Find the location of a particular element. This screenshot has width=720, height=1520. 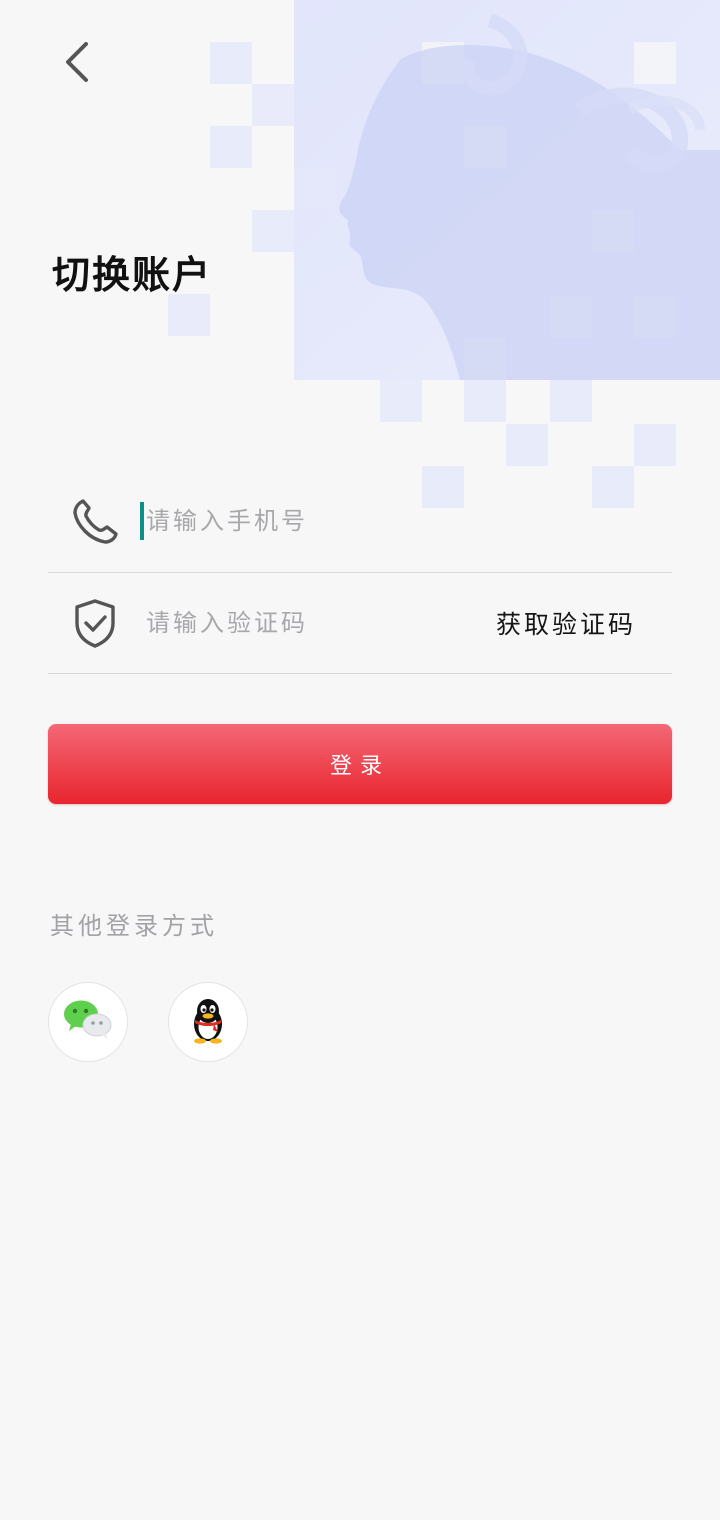

wechat-login-button is located at coordinates (88, 1022).